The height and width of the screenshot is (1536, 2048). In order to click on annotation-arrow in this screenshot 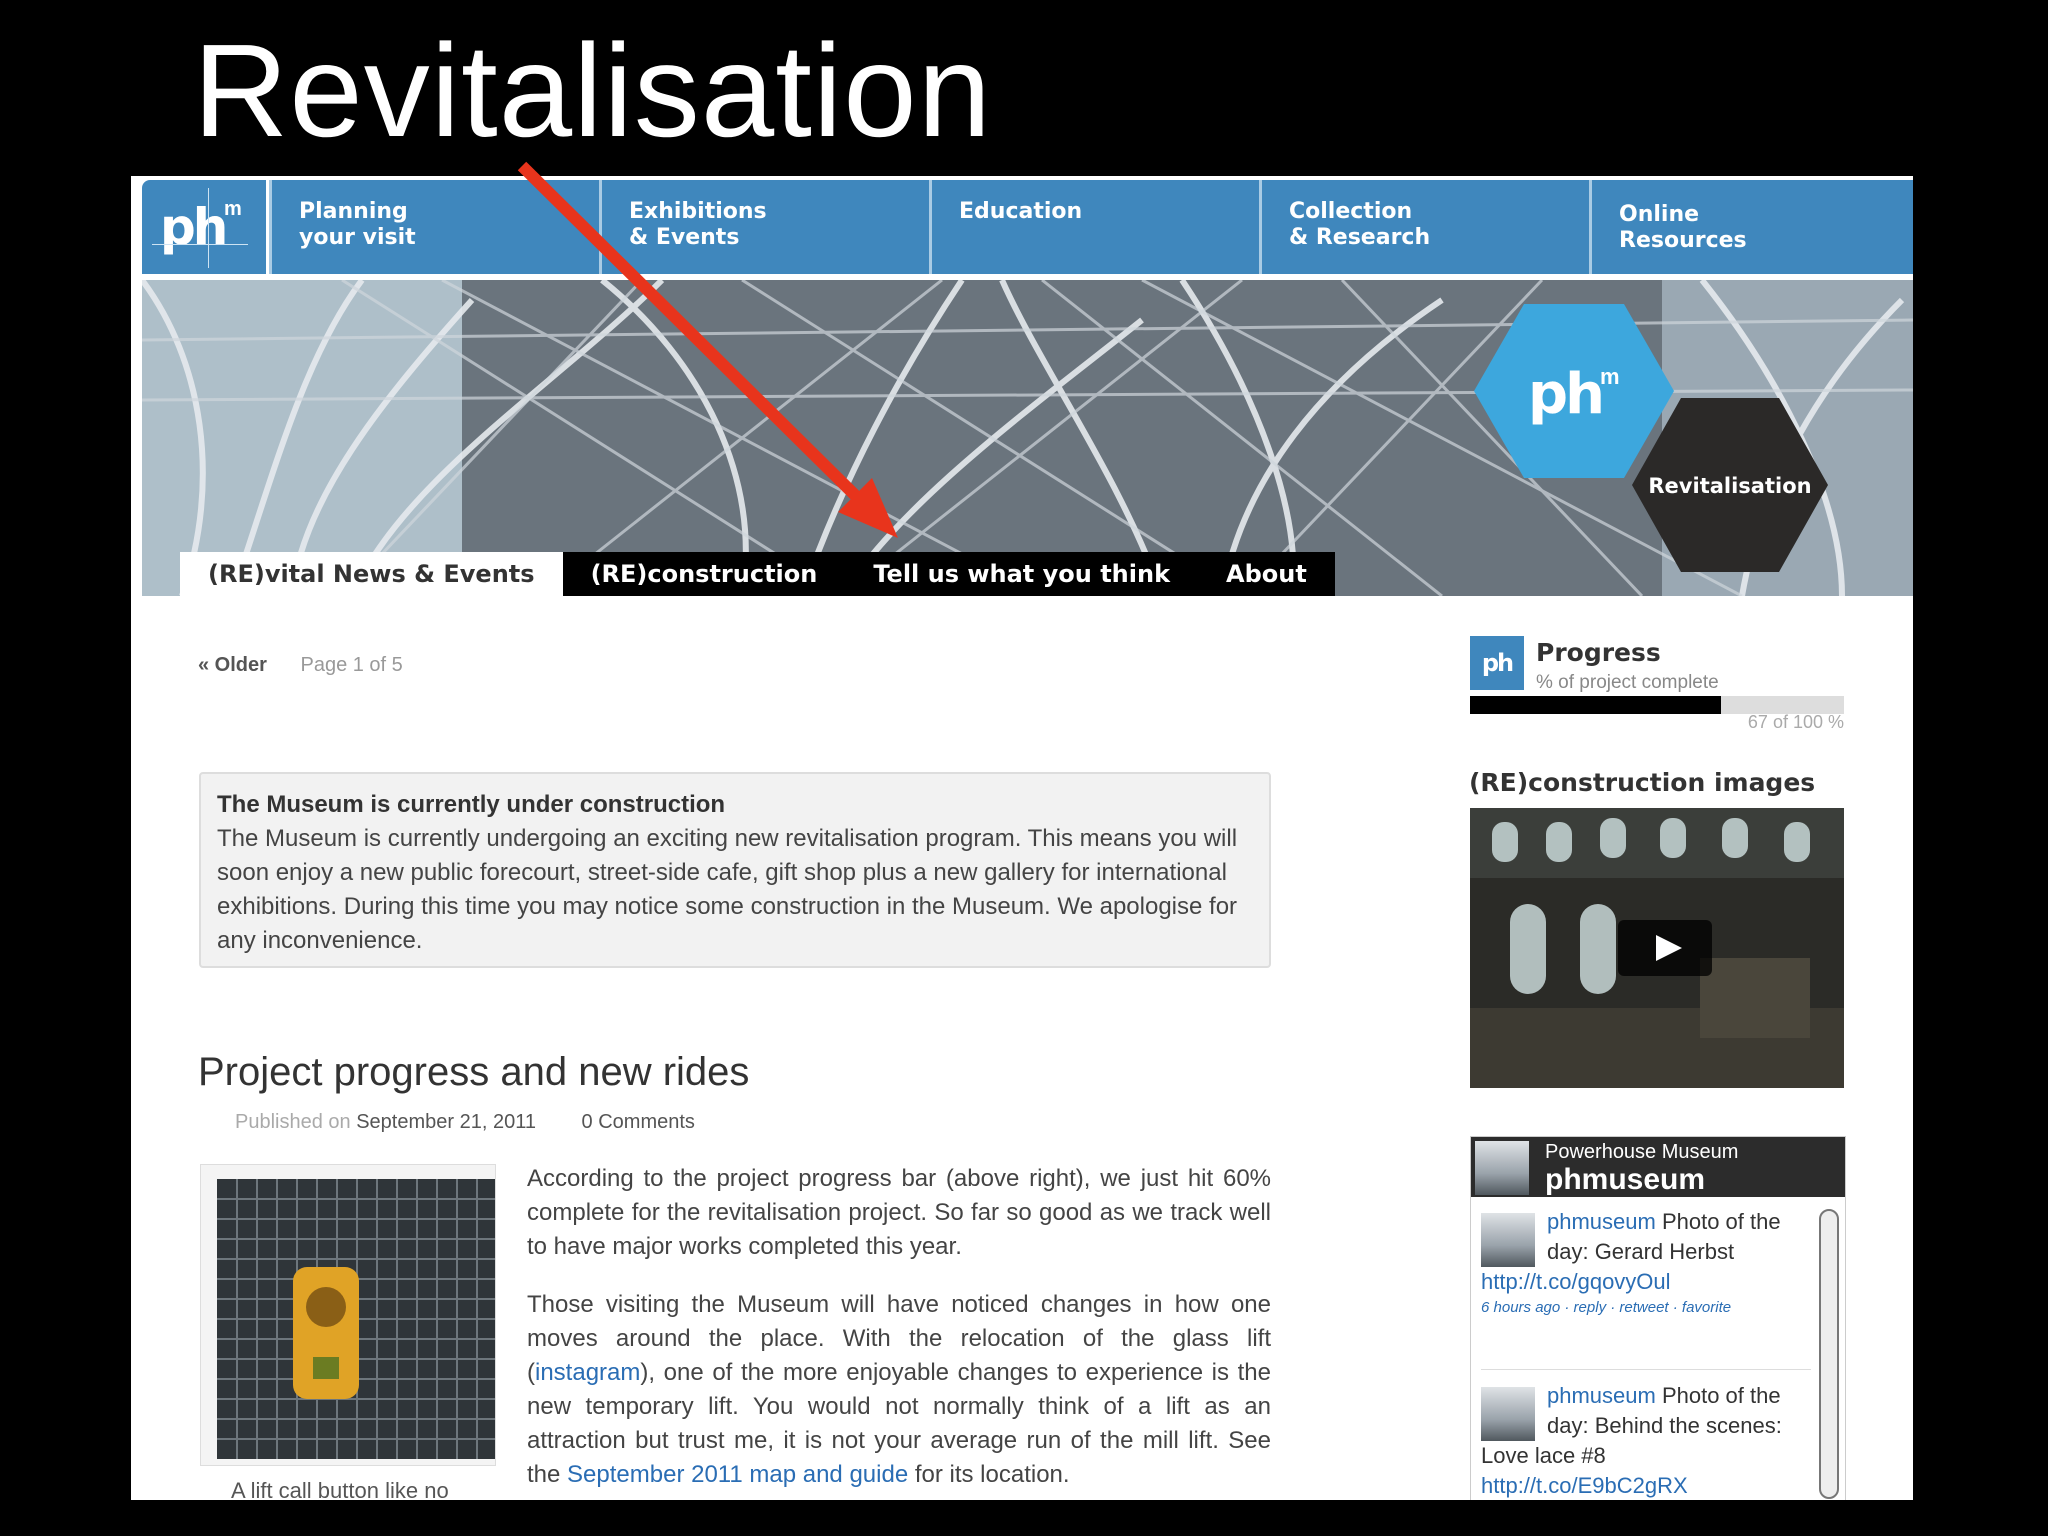, I will do `click(707, 349)`.